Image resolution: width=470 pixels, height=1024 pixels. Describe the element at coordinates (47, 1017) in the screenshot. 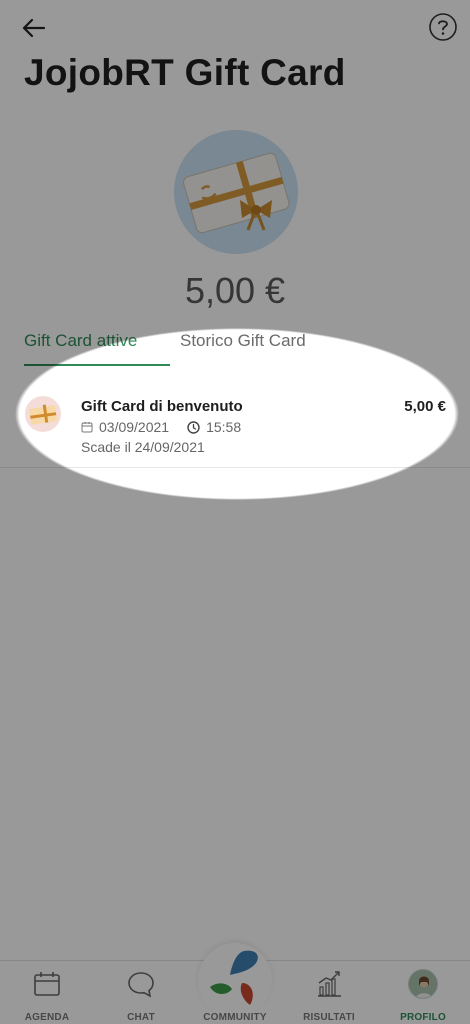

I see `nav-label-agenda: AGENDA` at that location.